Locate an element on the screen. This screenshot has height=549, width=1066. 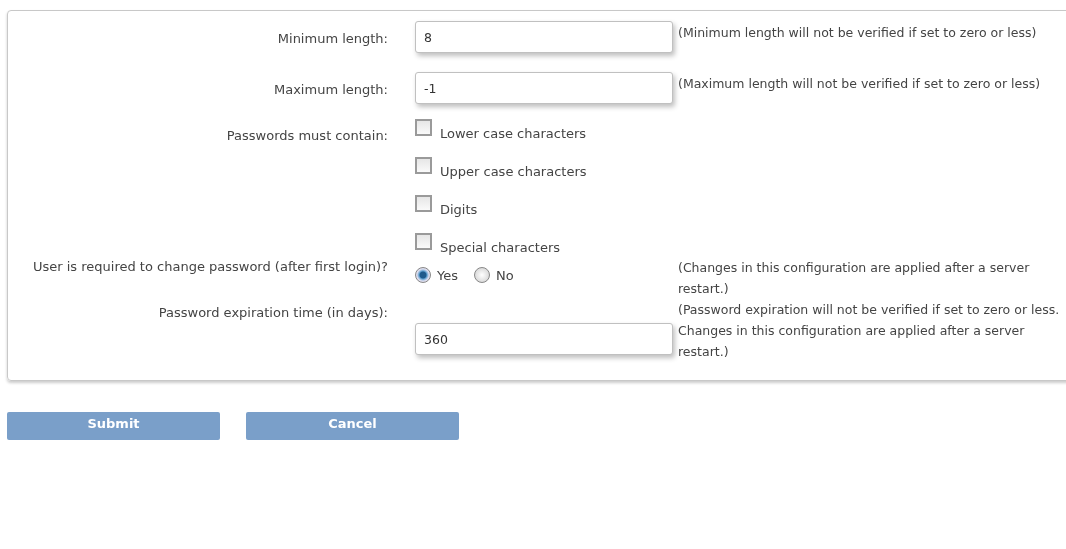
help-text: (Password expiration will not be verified if set to zero or less. Changes in this configuration are applied after a server restart.) is located at coordinates (869, 331).